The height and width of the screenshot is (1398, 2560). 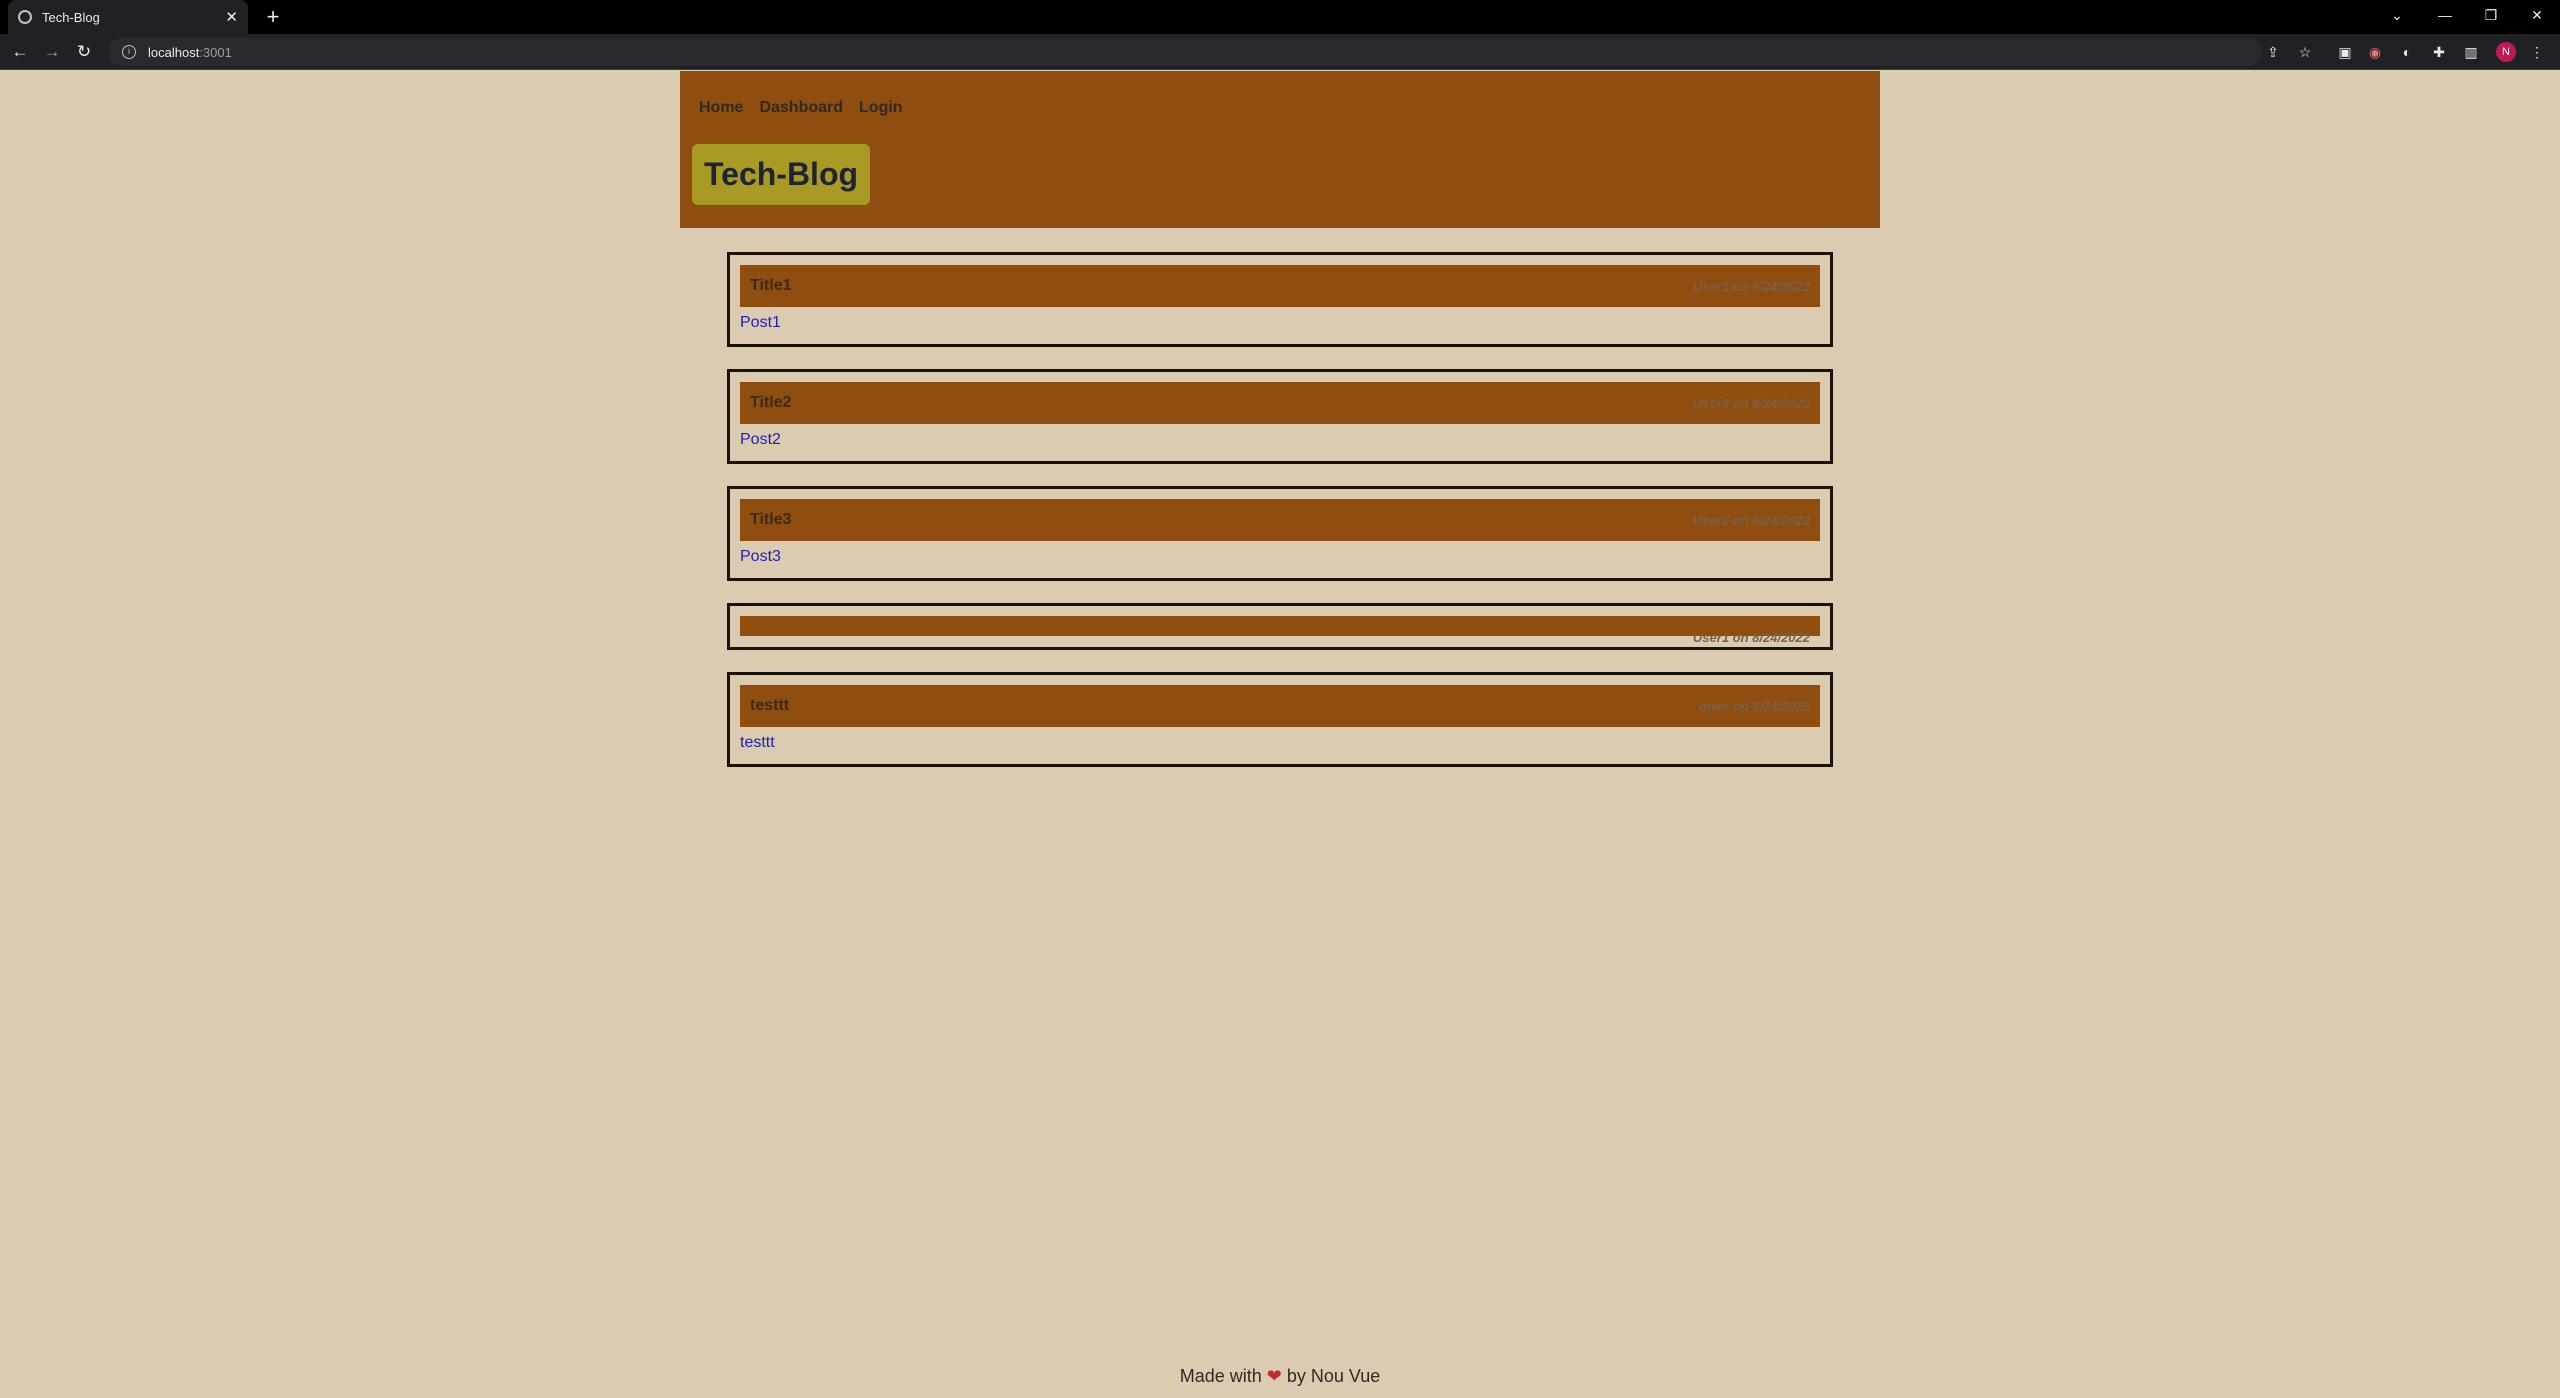 What do you see at coordinates (1280, 706) in the screenshot?
I see `post-header: testtt qwer on 8/24/2022` at bounding box center [1280, 706].